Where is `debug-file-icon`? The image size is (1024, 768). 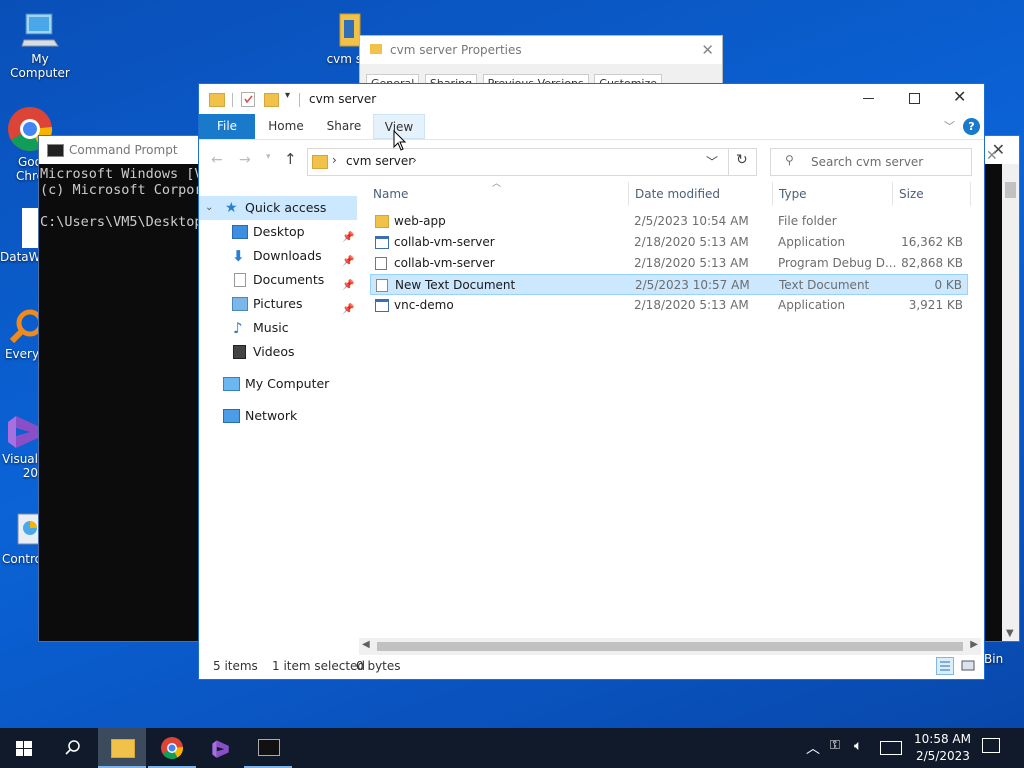 debug-file-icon is located at coordinates (381, 263).